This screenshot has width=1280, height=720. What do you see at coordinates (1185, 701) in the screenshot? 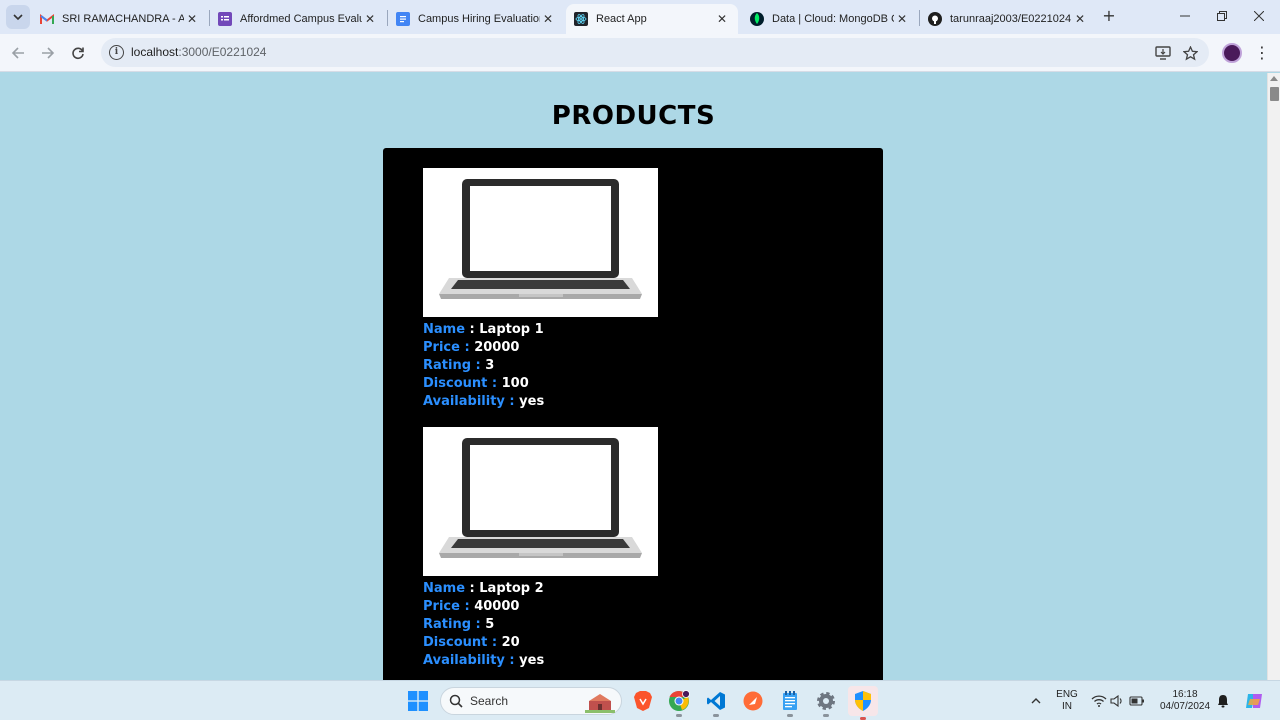
I see `clock: 16:18 04/07/2024` at bounding box center [1185, 701].